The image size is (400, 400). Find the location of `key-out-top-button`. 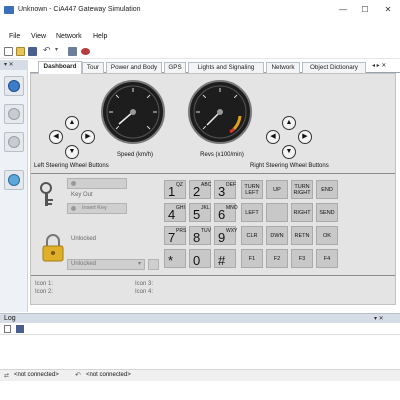

key-out-top-button is located at coordinates (97, 183).